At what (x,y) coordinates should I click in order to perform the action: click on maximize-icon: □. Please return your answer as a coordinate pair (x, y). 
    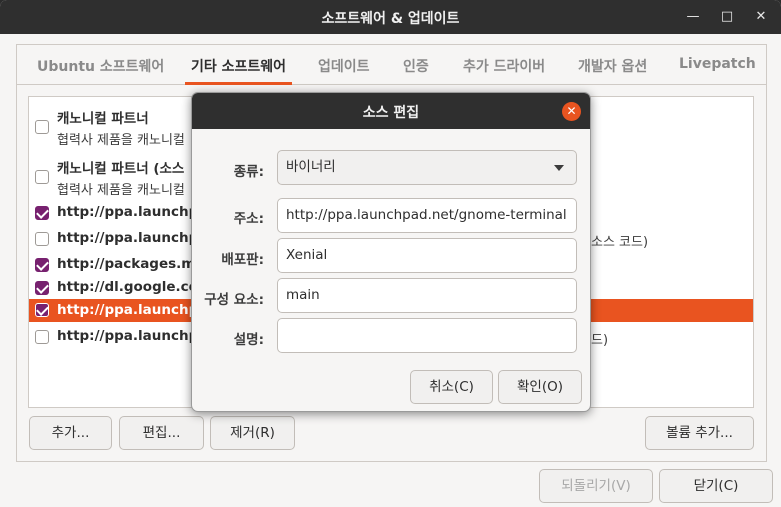
    Looking at the image, I should click on (727, 17).